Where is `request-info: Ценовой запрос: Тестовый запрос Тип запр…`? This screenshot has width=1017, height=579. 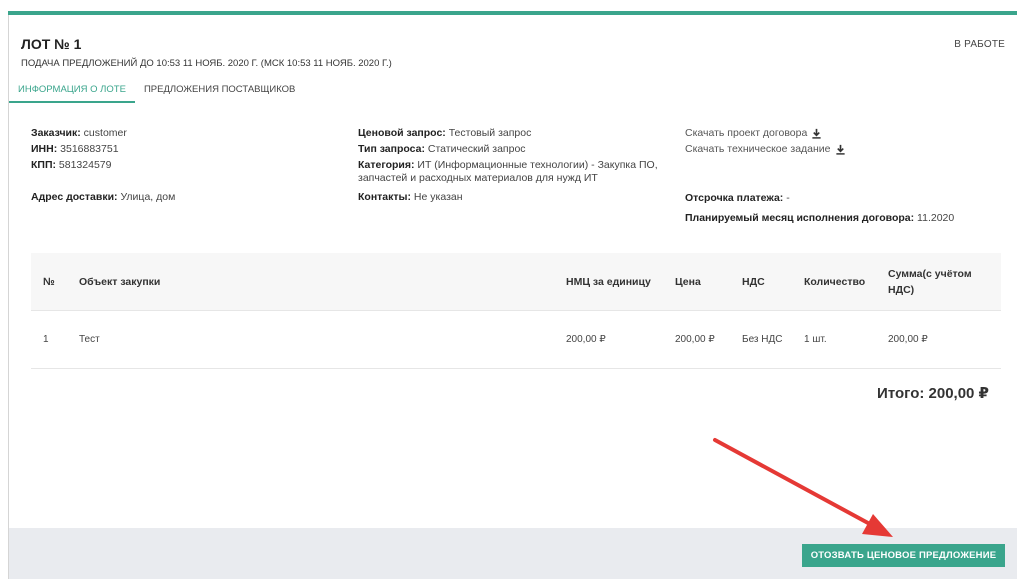
request-info: Ценовой запрос: Тестовый запрос Тип запр… is located at coordinates (518, 164).